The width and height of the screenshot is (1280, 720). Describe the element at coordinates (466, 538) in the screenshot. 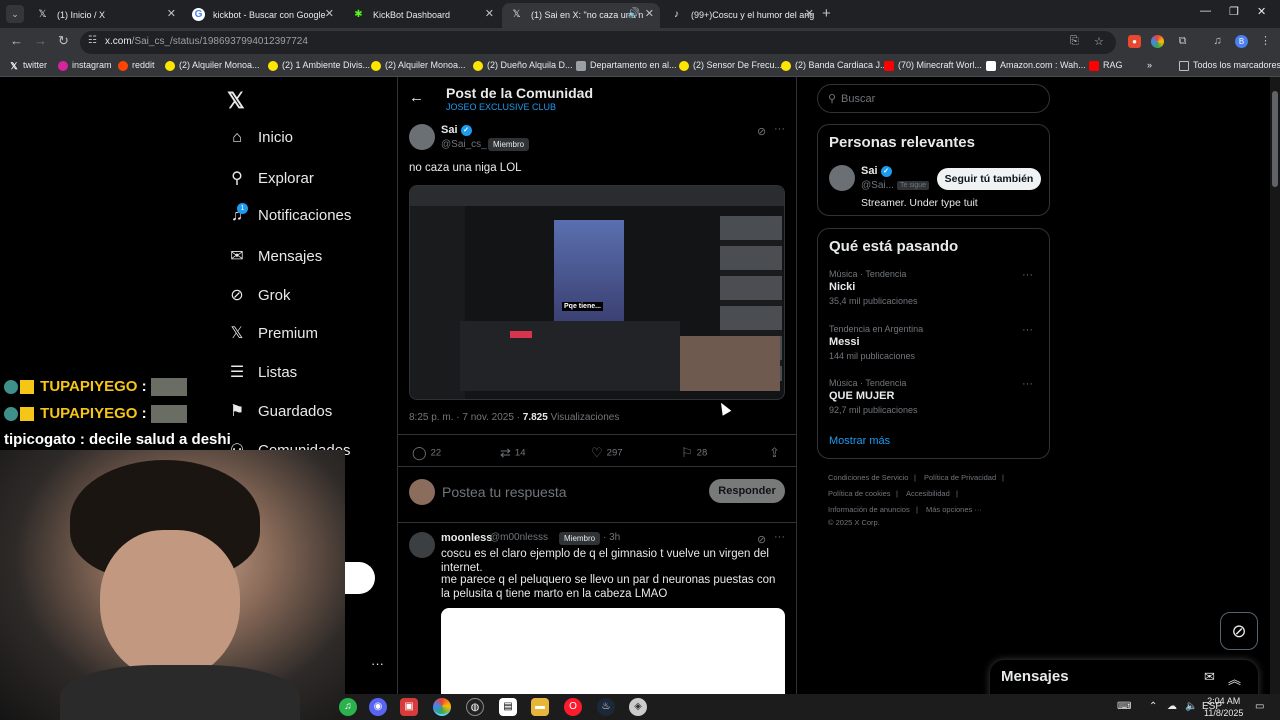

I see `reply-author: moonless` at that location.